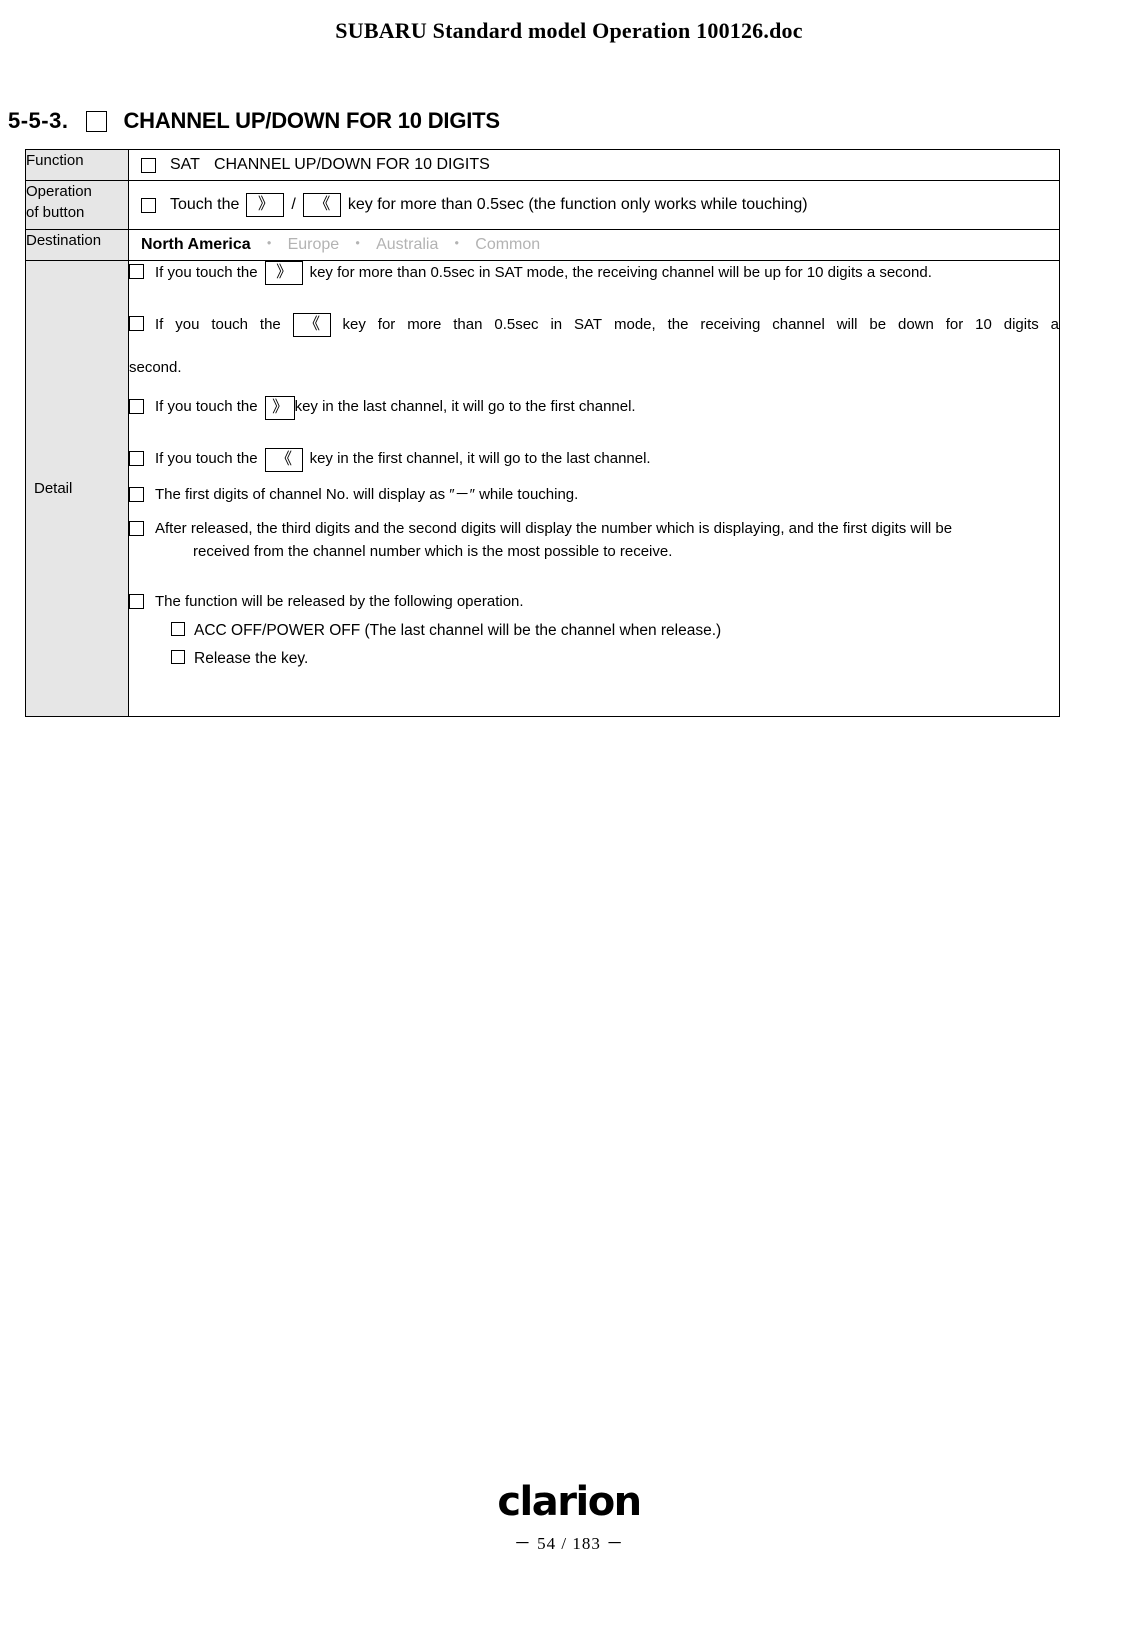  I want to click on detail-word: key, so click(354, 324).